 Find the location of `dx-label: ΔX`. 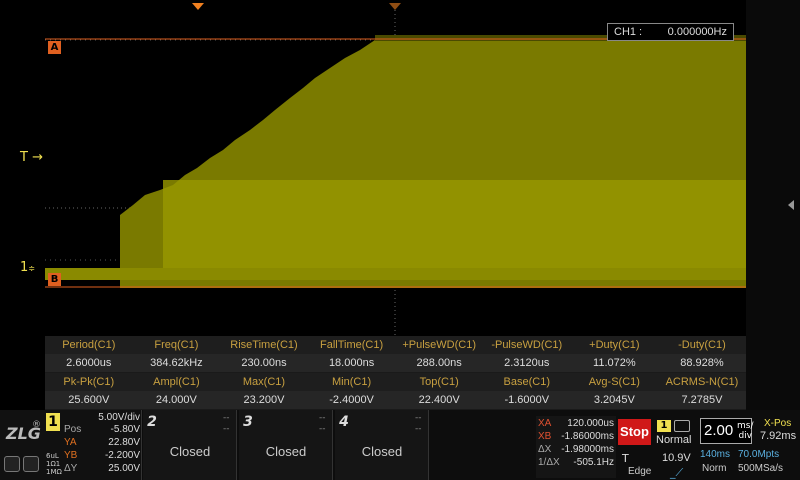

dx-label: ΔX is located at coordinates (545, 449).